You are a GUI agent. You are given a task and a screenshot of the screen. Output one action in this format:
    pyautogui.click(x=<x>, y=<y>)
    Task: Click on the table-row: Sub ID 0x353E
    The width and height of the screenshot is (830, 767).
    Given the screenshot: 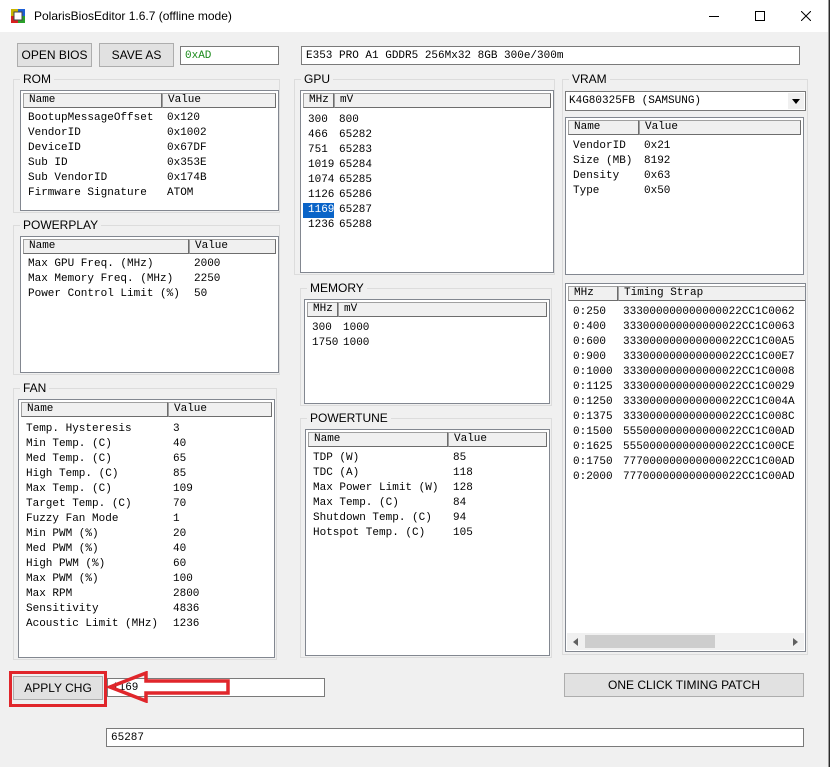 What is the action you would take?
    pyautogui.click(x=149, y=163)
    